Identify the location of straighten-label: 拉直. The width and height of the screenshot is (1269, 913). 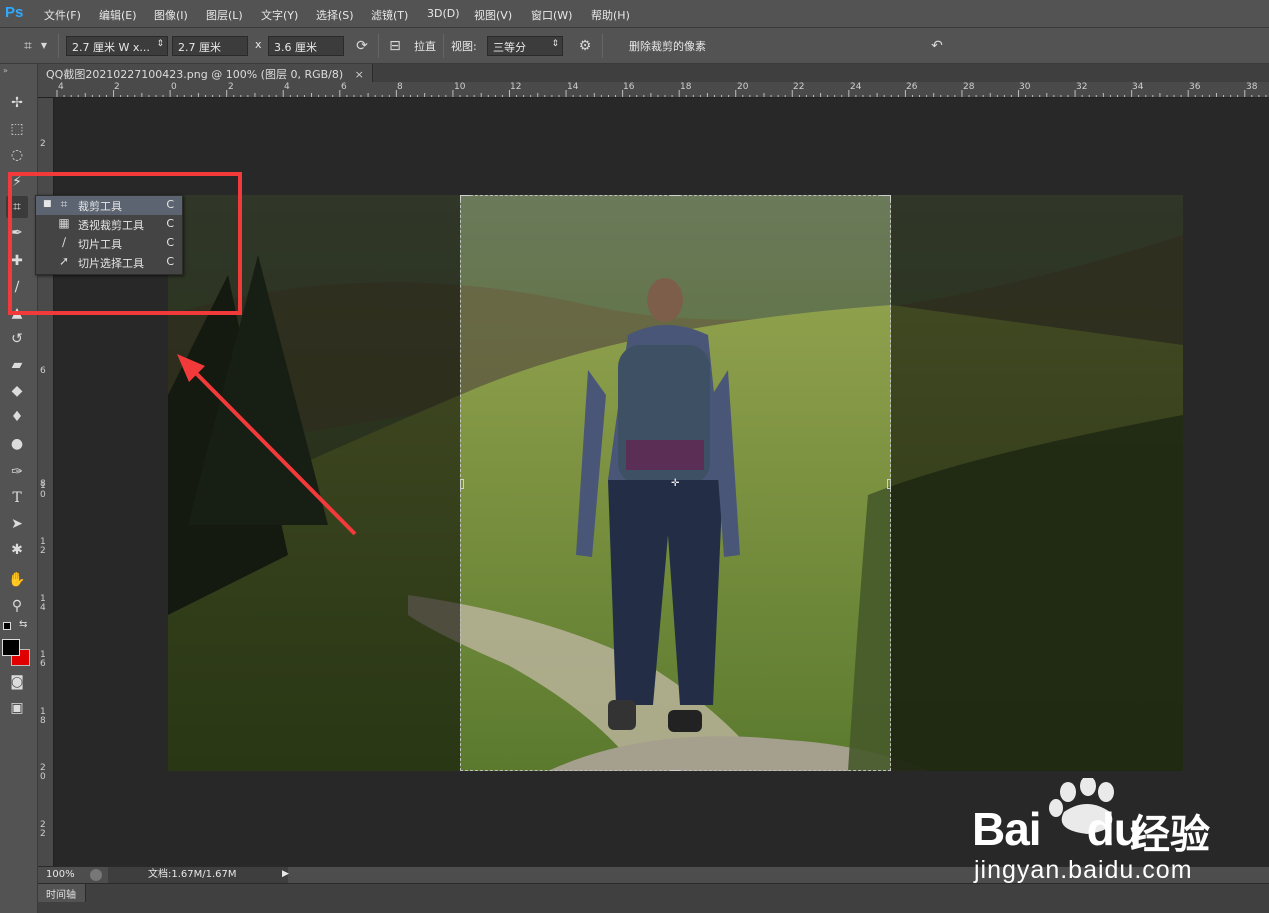
(425, 46).